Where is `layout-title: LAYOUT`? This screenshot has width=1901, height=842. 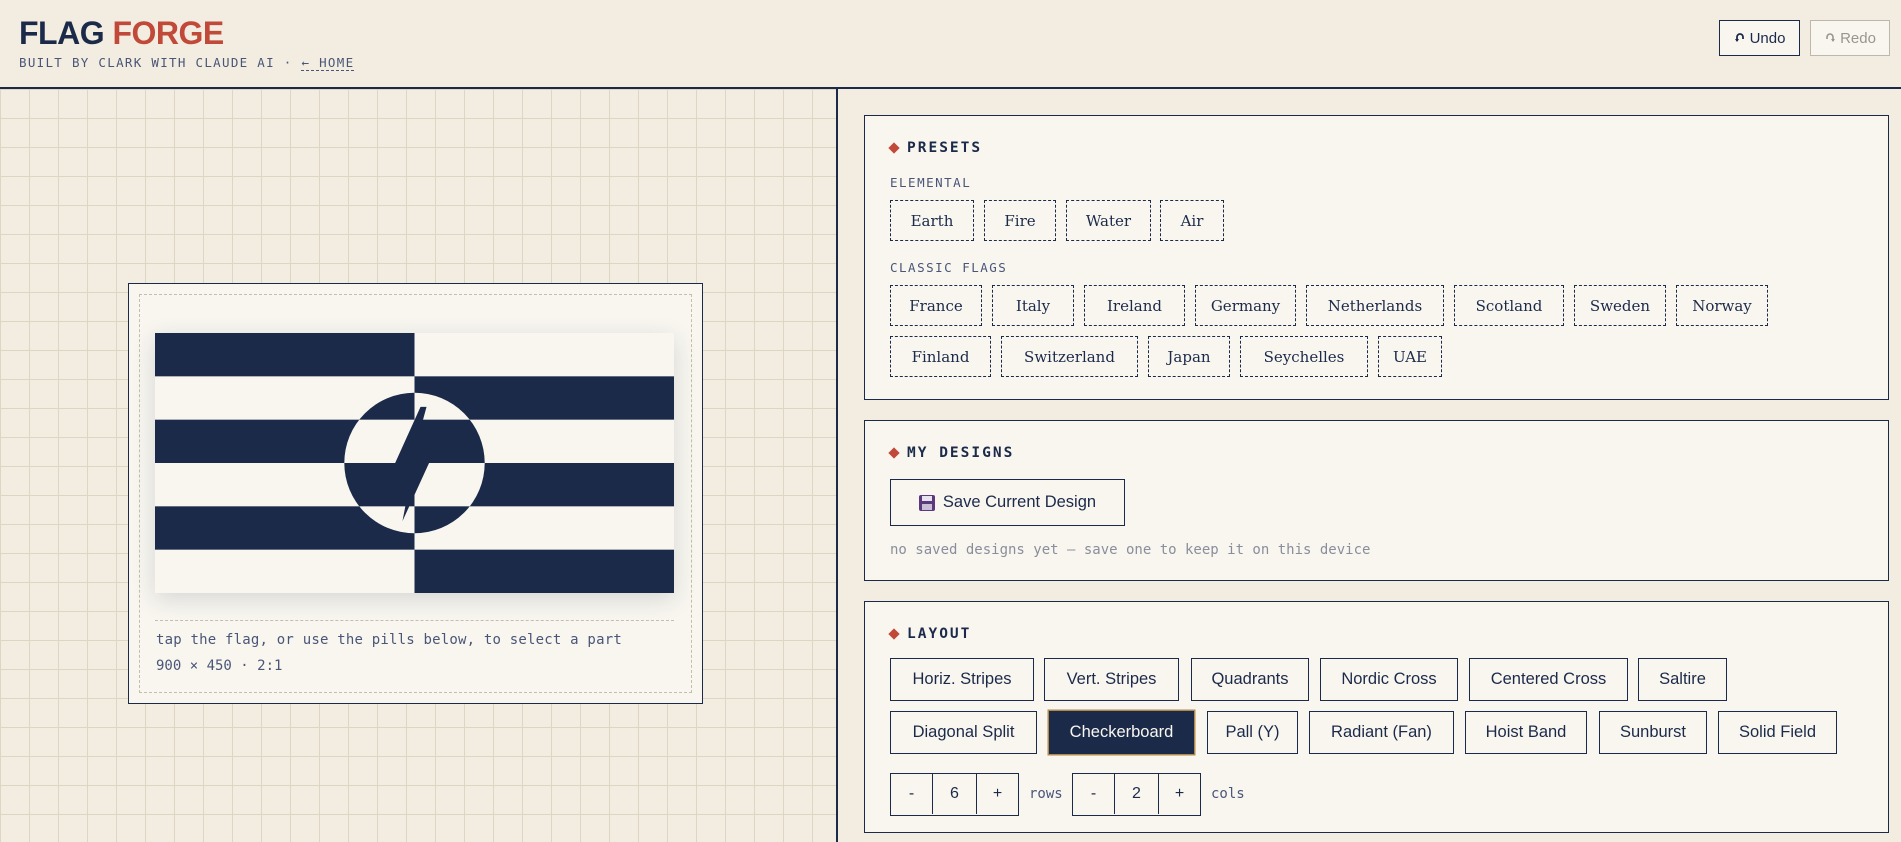 layout-title: LAYOUT is located at coordinates (930, 634).